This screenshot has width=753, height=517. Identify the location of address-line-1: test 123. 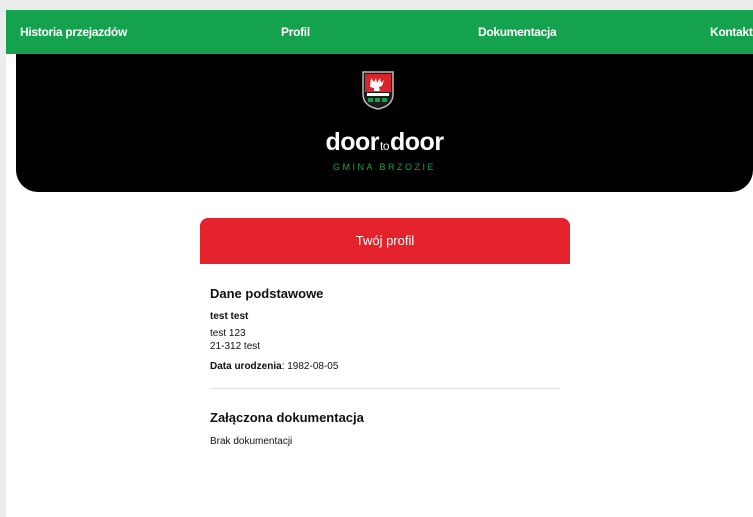
(228, 333).